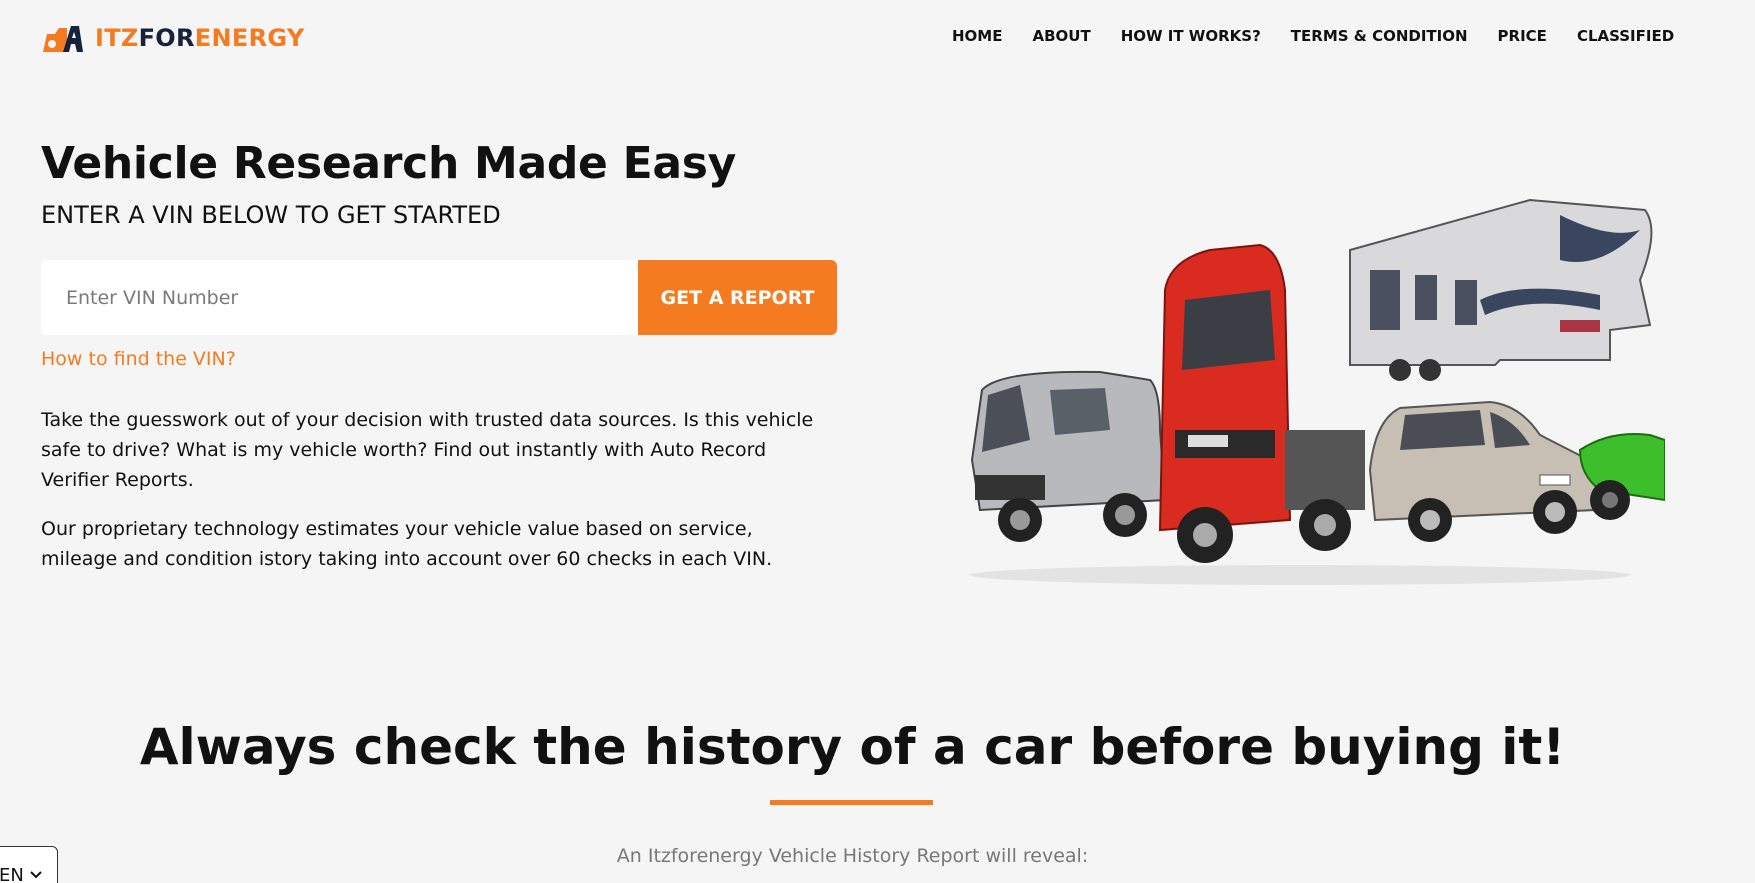 The width and height of the screenshot is (1755, 883). Describe the element at coordinates (117, 38) in the screenshot. I see `logo-text-itz: ITZ` at that location.